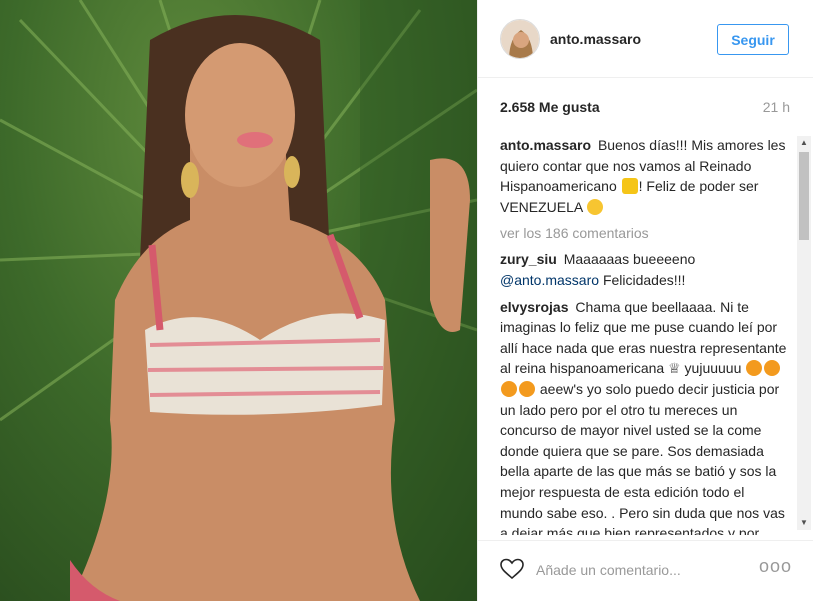  Describe the element at coordinates (804, 523) in the screenshot. I see `scroll-down-arrow-icon: ▼` at that location.